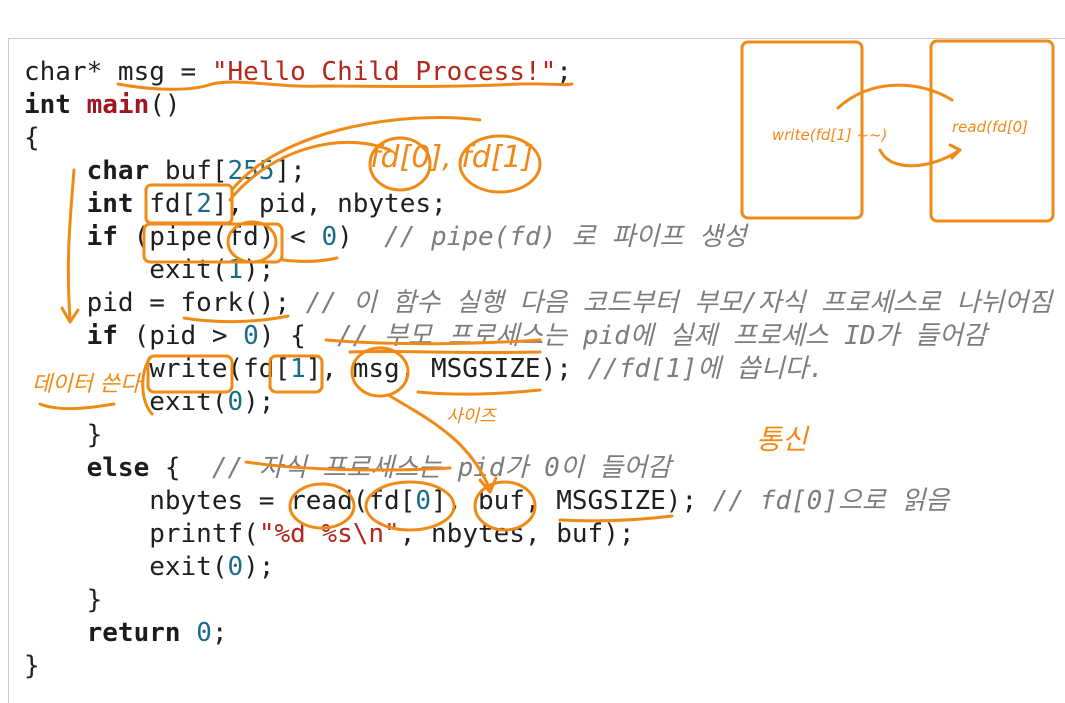  I want to click on code-token: ), so click(361, 237).